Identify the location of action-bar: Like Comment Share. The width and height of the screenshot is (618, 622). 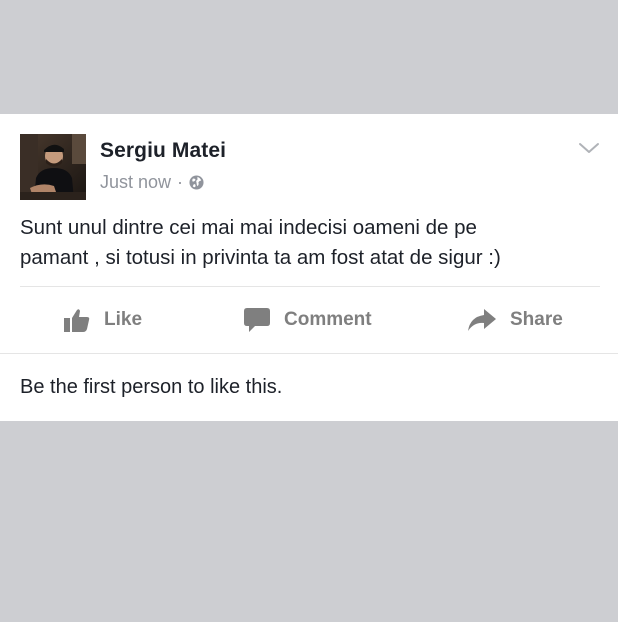
(309, 320).